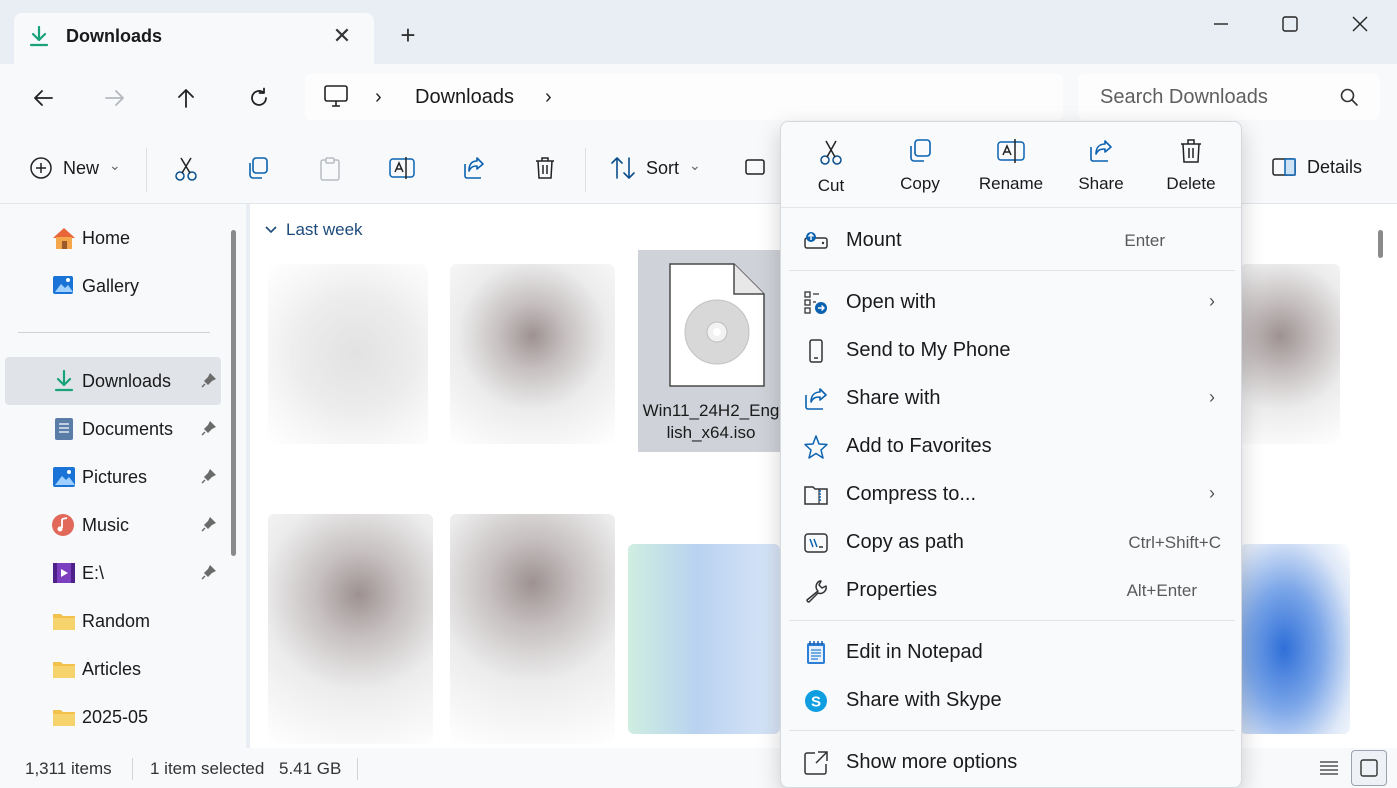  I want to click on copy-icon, so click(920, 150).